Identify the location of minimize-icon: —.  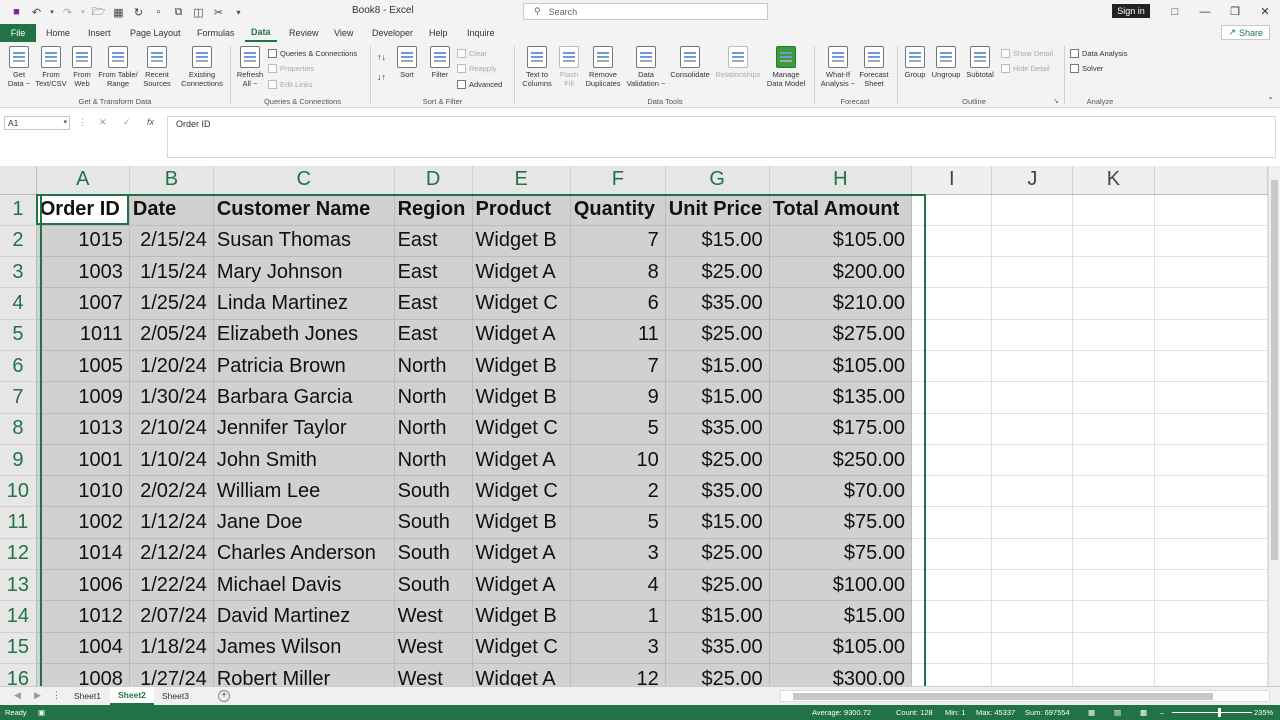
(1205, 11).